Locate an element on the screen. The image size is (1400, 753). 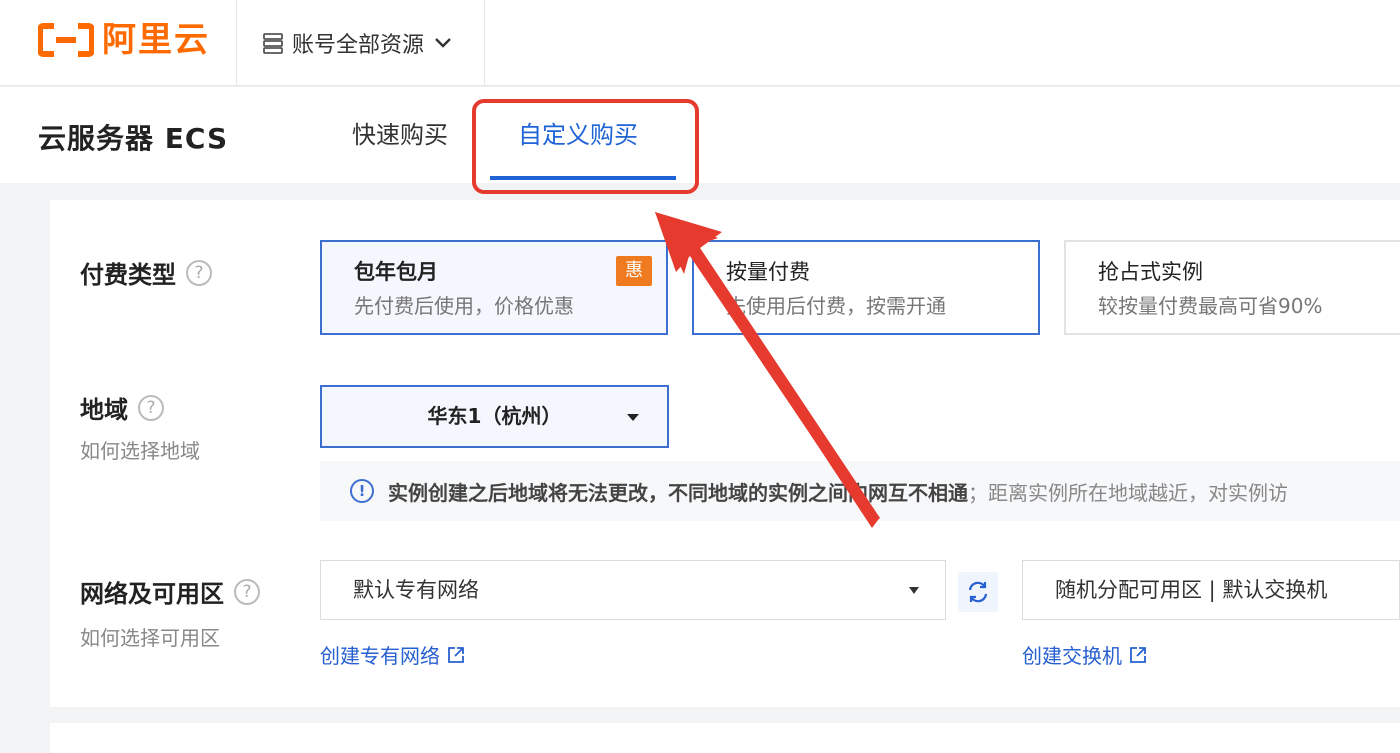
create-switch-text: 创建交换机 is located at coordinates (1072, 656).